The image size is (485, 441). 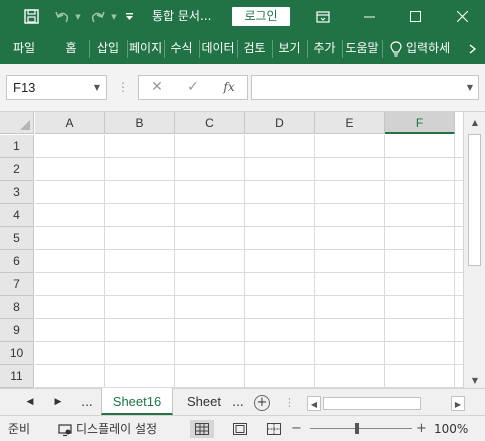 I want to click on prev-sheet-icon: ◀, so click(x=30, y=402).